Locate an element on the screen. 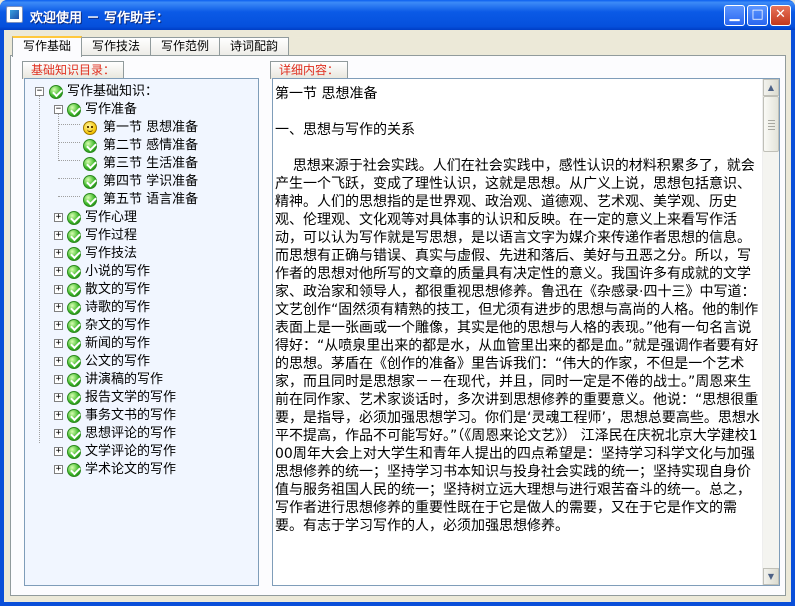 Image resolution: width=795 pixels, height=606 pixels. tab-poetry-rhymes: 诗词配韵 is located at coordinates (254, 46).